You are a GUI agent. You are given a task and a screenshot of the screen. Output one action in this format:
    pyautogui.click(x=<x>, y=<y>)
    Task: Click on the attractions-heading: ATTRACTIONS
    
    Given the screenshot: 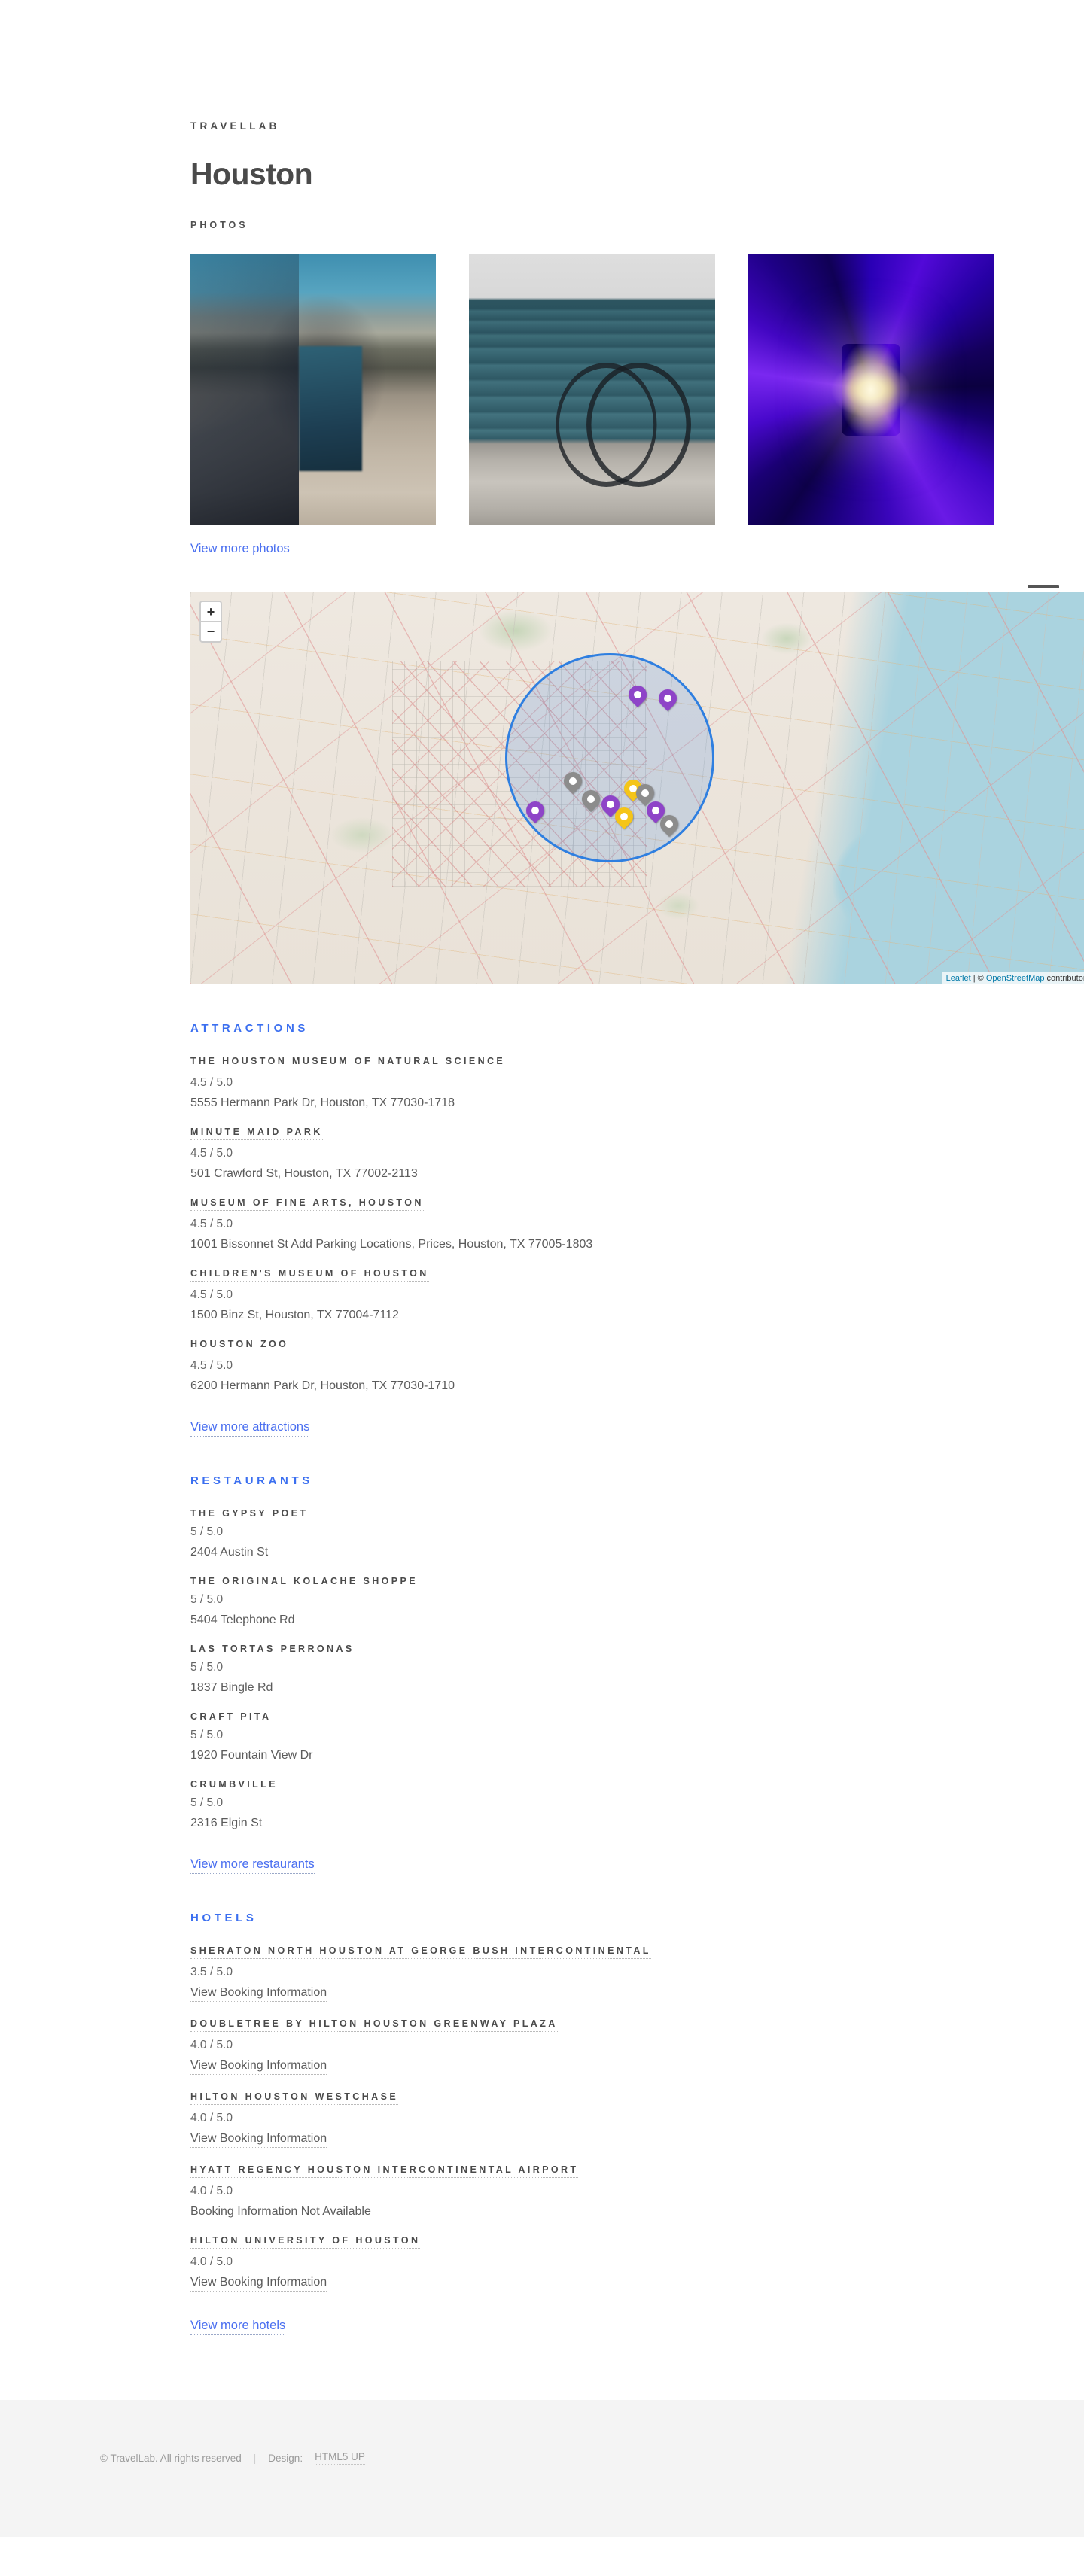 What is the action you would take?
    pyautogui.click(x=249, y=1028)
    